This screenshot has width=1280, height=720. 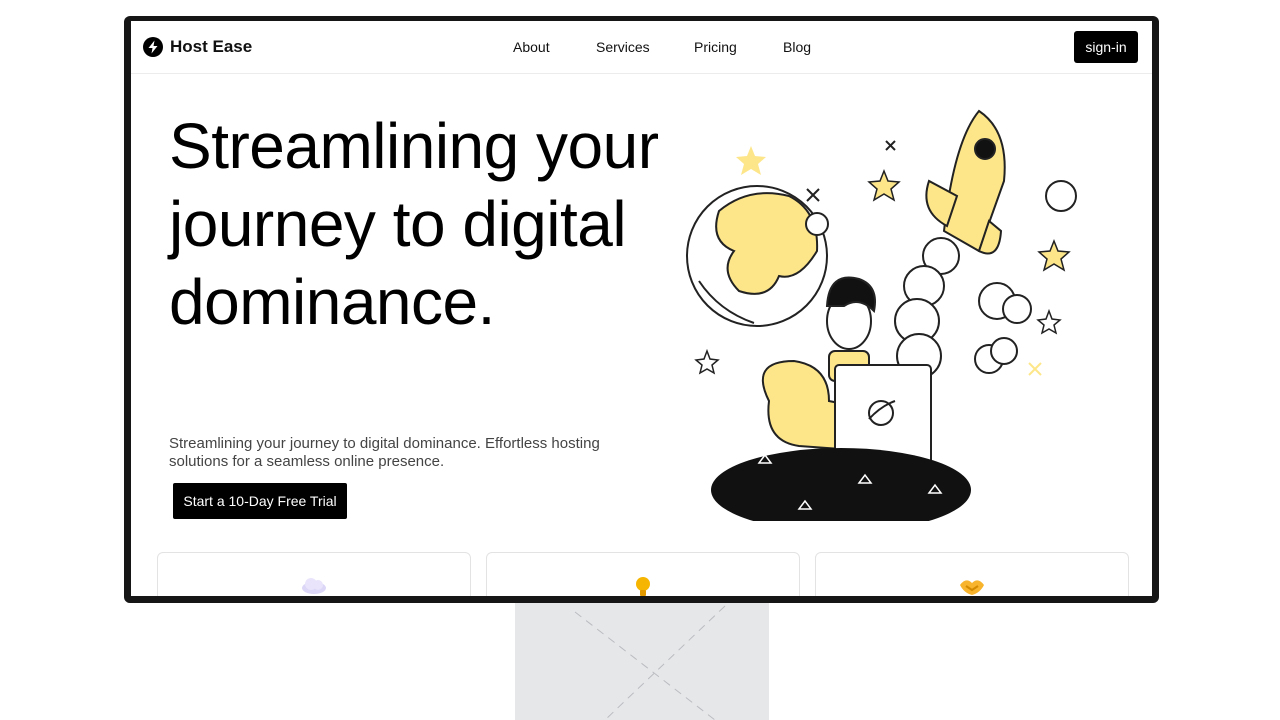 What do you see at coordinates (965, 182) in the screenshot?
I see `rocket-graphic` at bounding box center [965, 182].